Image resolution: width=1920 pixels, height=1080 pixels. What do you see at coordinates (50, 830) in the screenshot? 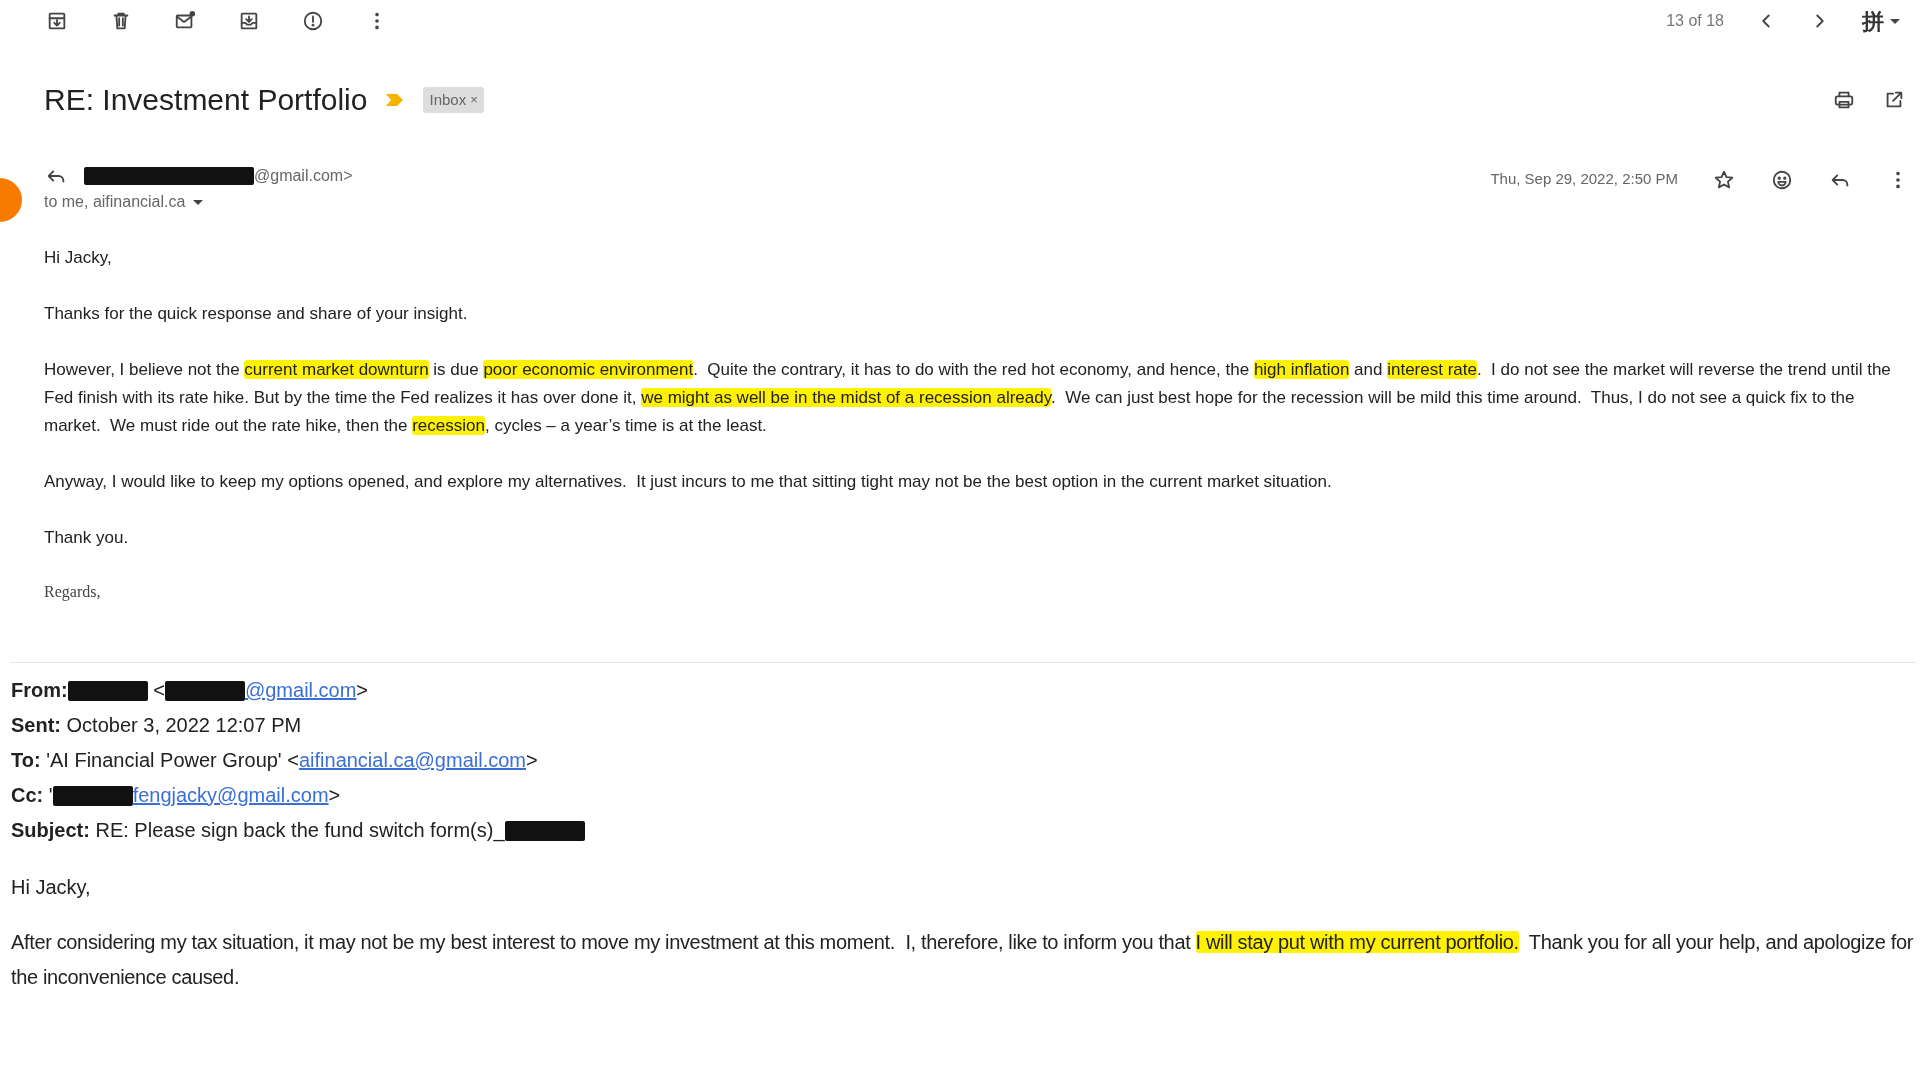
I see `field-label: Subject:` at bounding box center [50, 830].